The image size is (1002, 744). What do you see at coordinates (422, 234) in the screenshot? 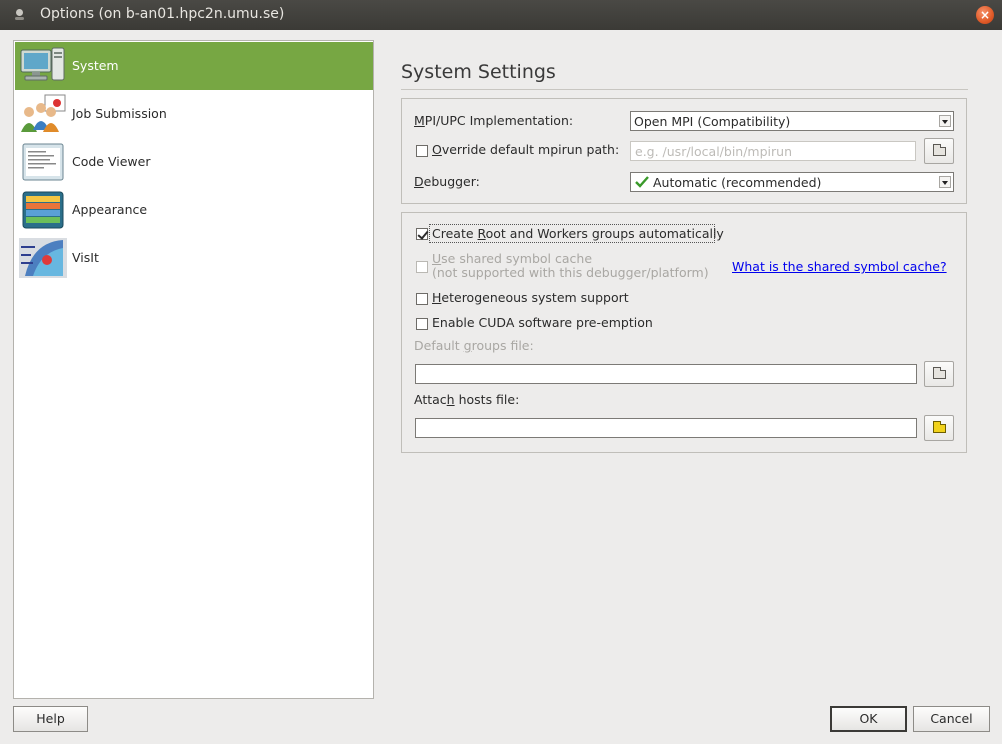
I see `create-groups-checkbox` at bounding box center [422, 234].